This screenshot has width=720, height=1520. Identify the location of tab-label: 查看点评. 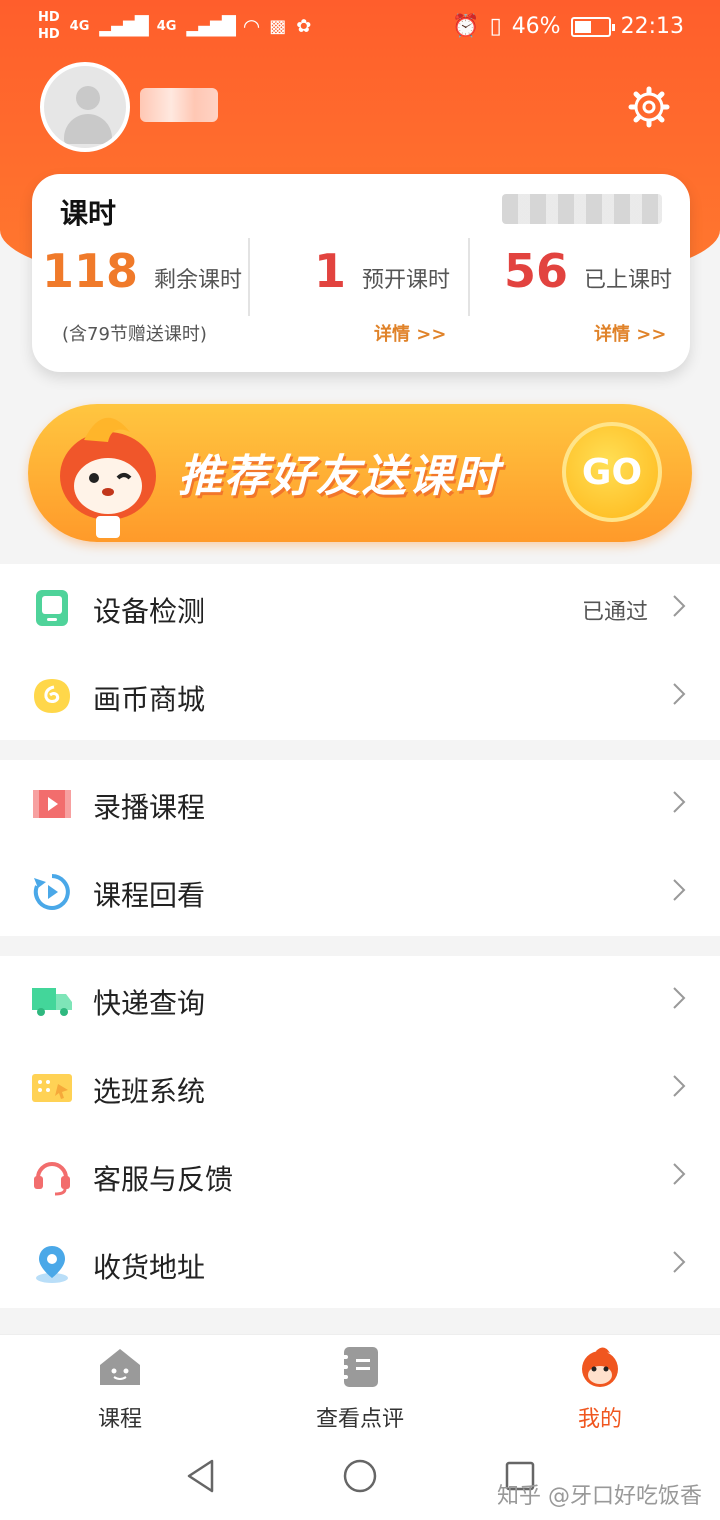
(359, 1419).